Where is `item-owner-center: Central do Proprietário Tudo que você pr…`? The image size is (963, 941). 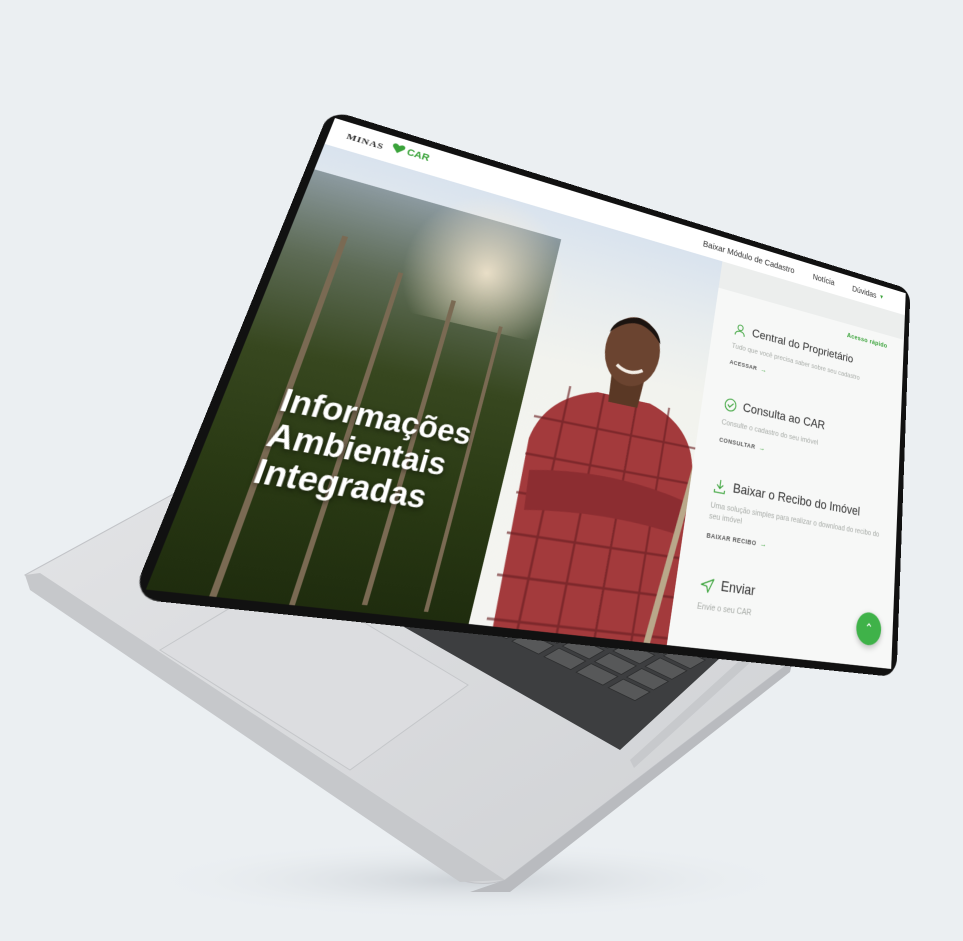 item-owner-center: Central do Proprietário Tudo que você pr… is located at coordinates (810, 363).